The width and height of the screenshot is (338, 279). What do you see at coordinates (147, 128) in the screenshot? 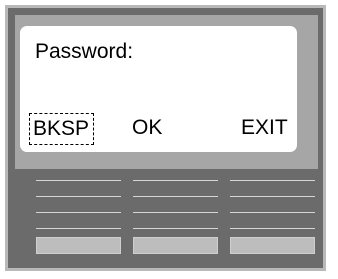
I see `softkey-ok: OK` at bounding box center [147, 128].